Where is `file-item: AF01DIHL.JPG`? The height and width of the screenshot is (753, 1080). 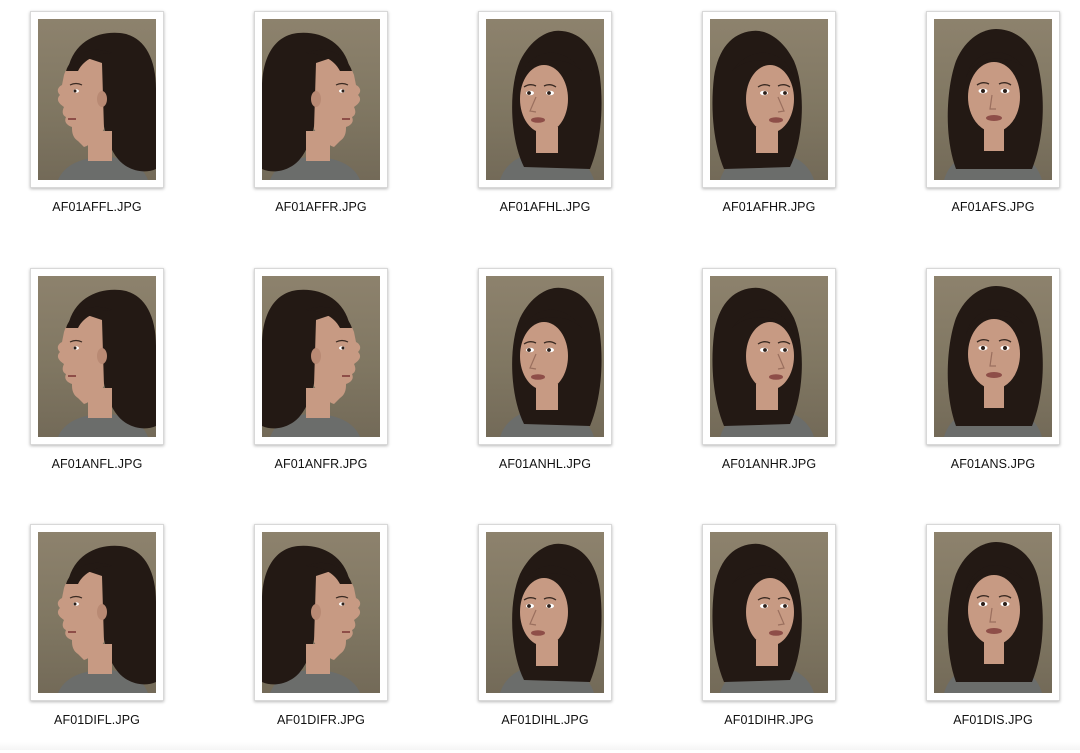
file-item: AF01DIHL.JPG is located at coordinates (553, 633).